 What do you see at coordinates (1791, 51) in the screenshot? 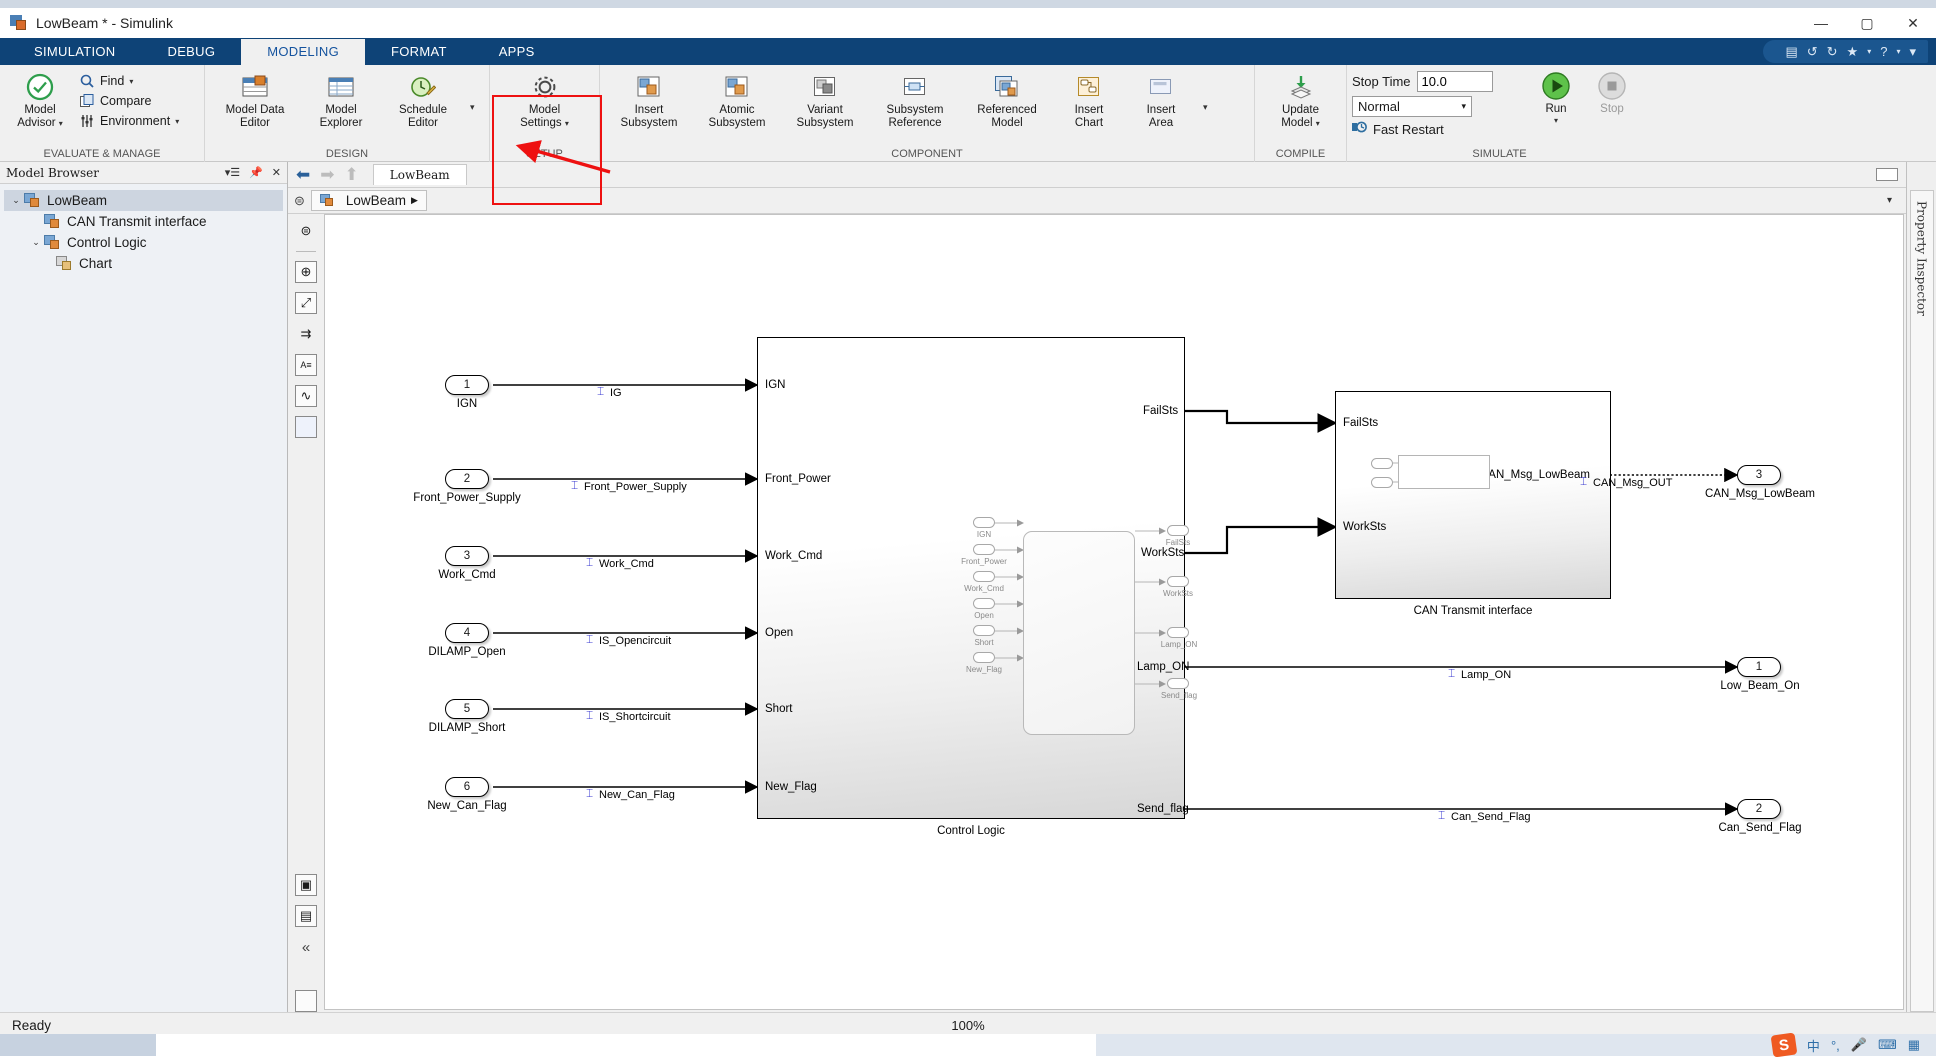
I see `save-icon: ▤` at bounding box center [1791, 51].